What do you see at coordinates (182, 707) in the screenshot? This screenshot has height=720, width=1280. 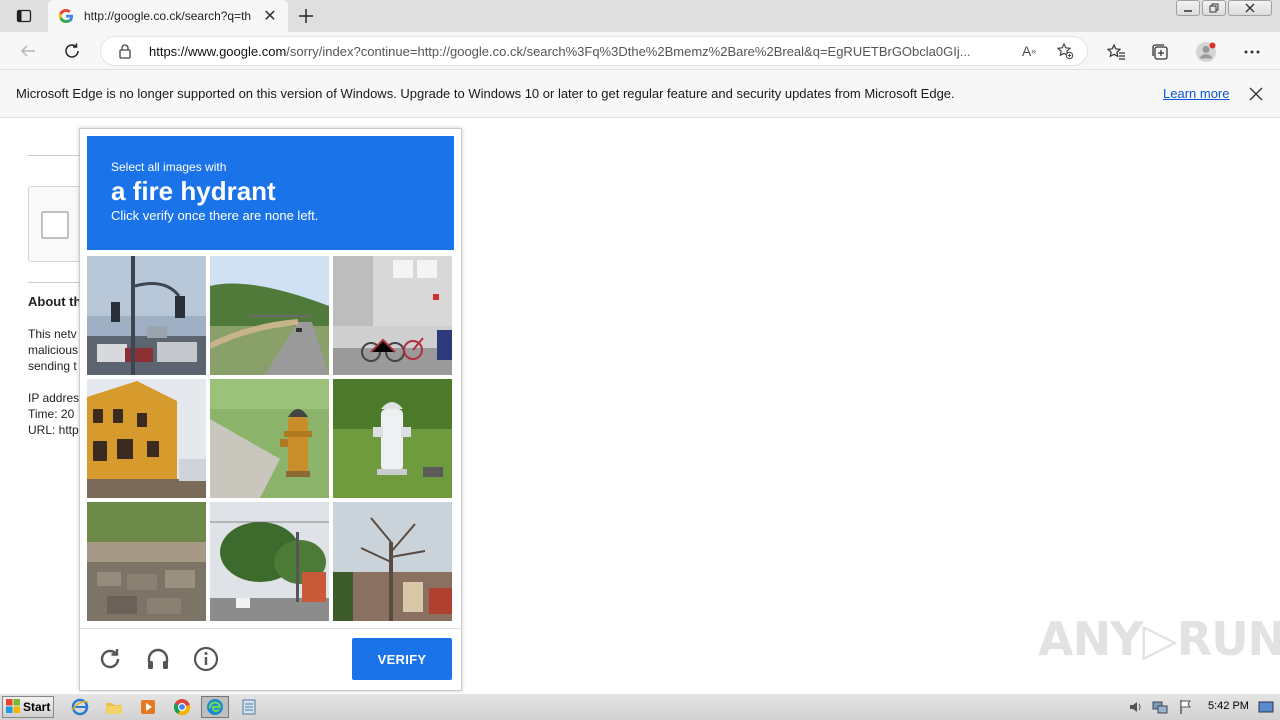 I see `chrome-icon` at bounding box center [182, 707].